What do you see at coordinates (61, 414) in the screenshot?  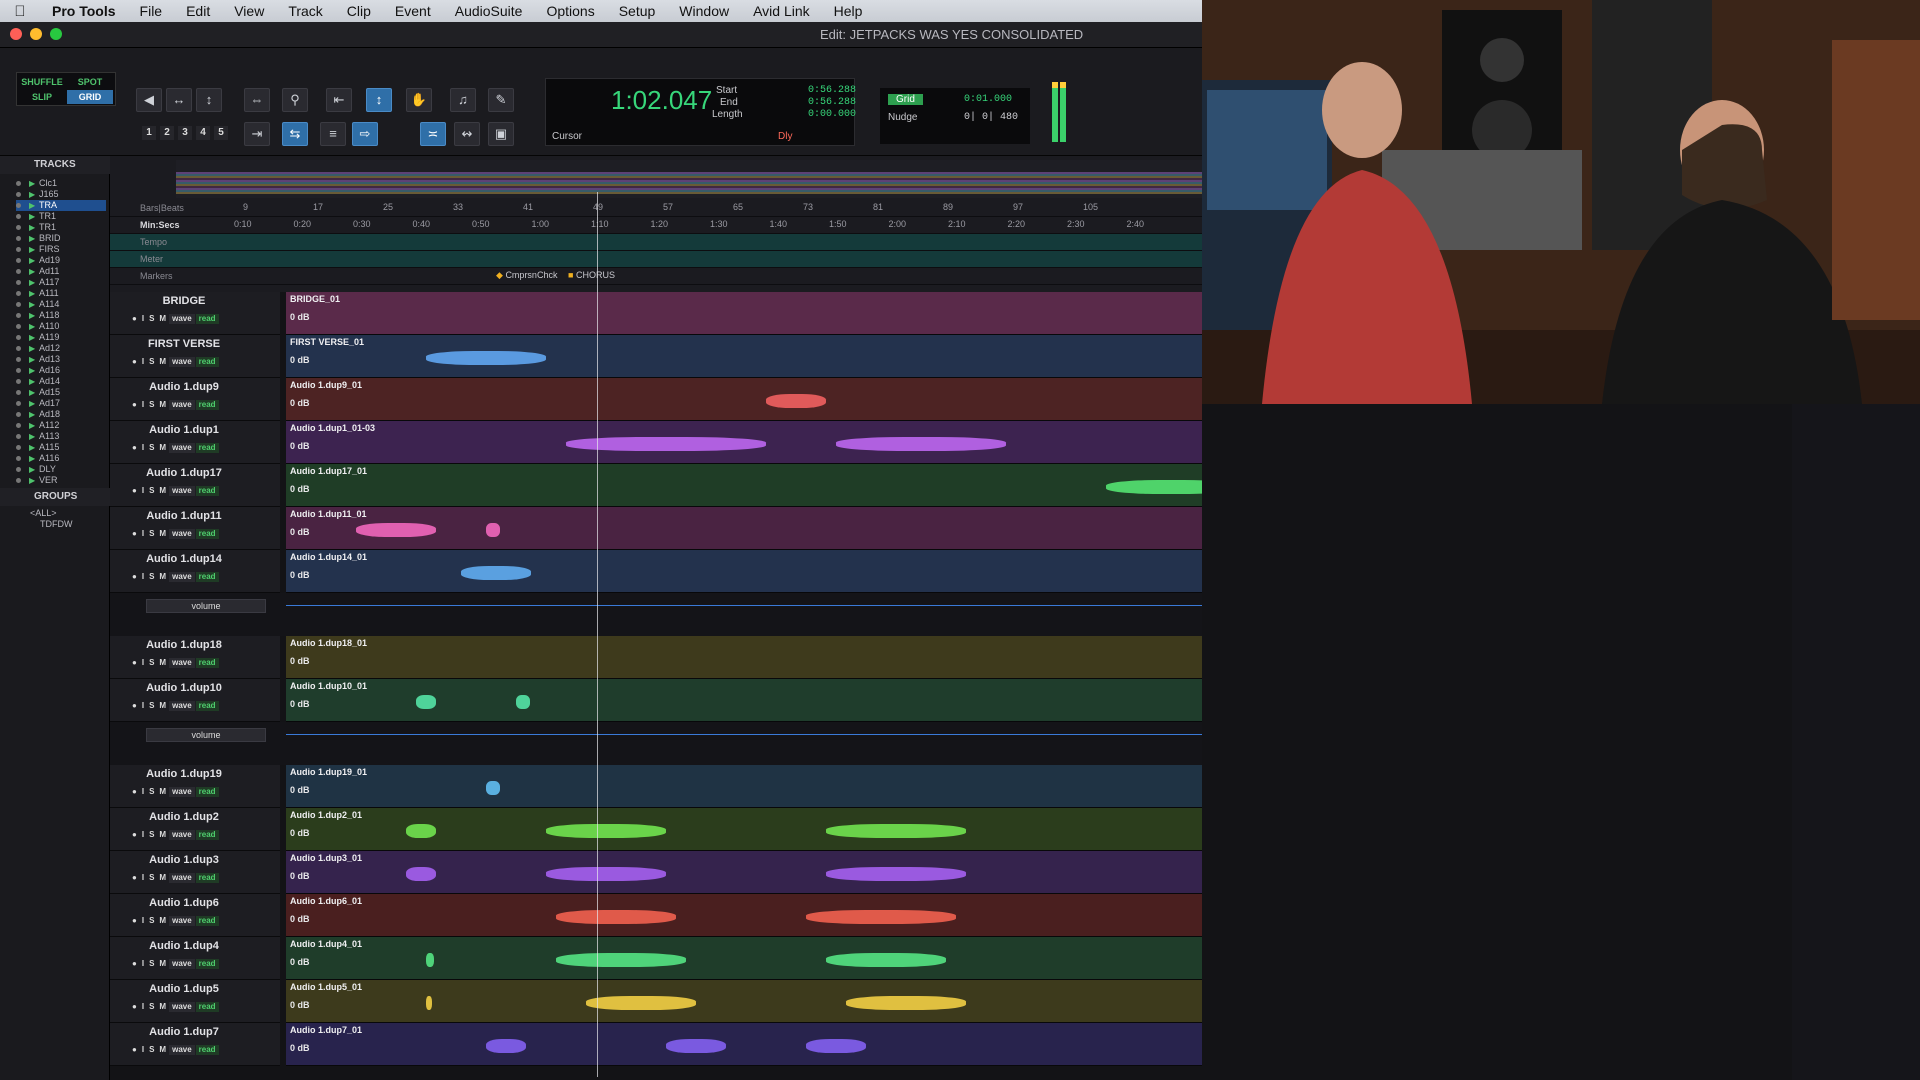 I see `tracks-list-item: ▶ Ad18` at bounding box center [61, 414].